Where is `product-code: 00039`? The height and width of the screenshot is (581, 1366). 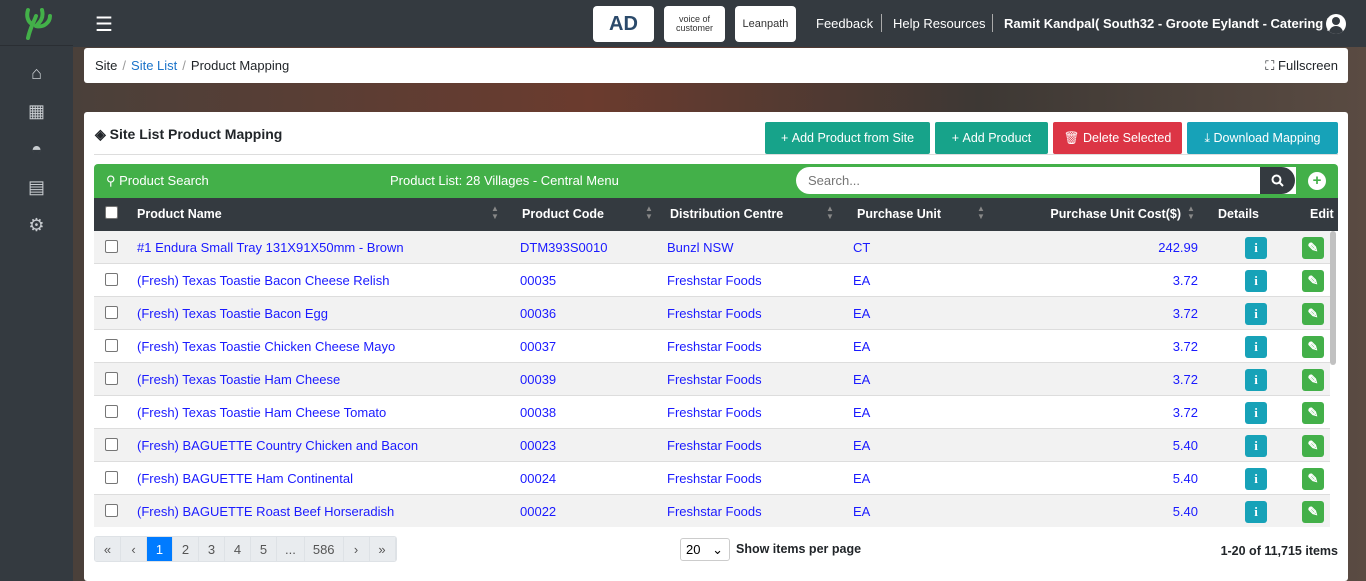 product-code: 00039 is located at coordinates (538, 379).